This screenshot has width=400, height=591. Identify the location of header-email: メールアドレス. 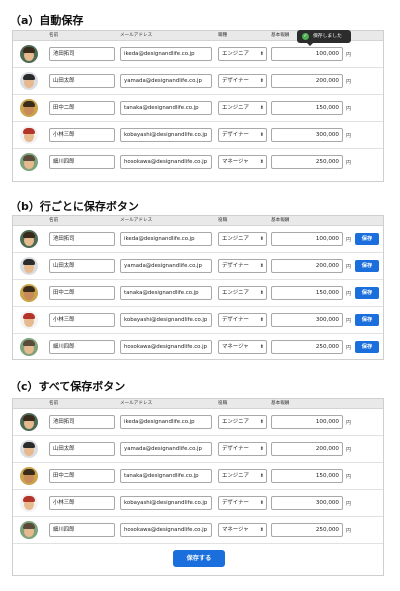
(136, 403).